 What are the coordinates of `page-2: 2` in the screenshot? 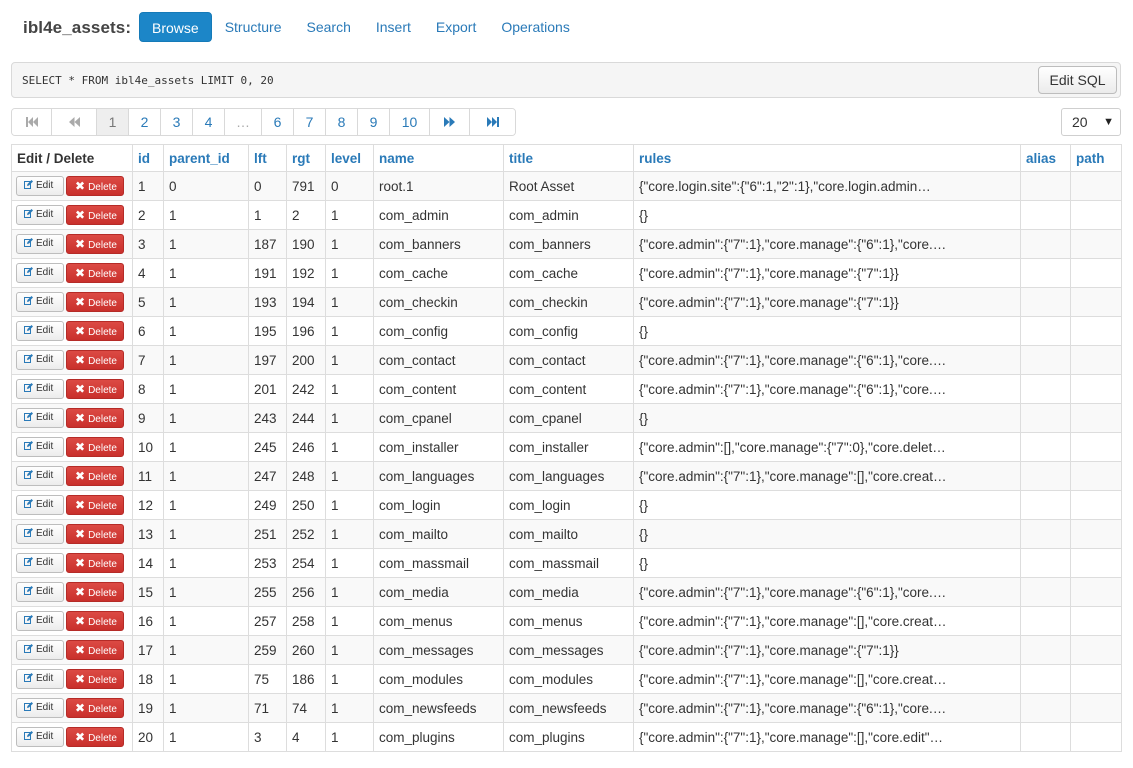 It's located at (145, 122).